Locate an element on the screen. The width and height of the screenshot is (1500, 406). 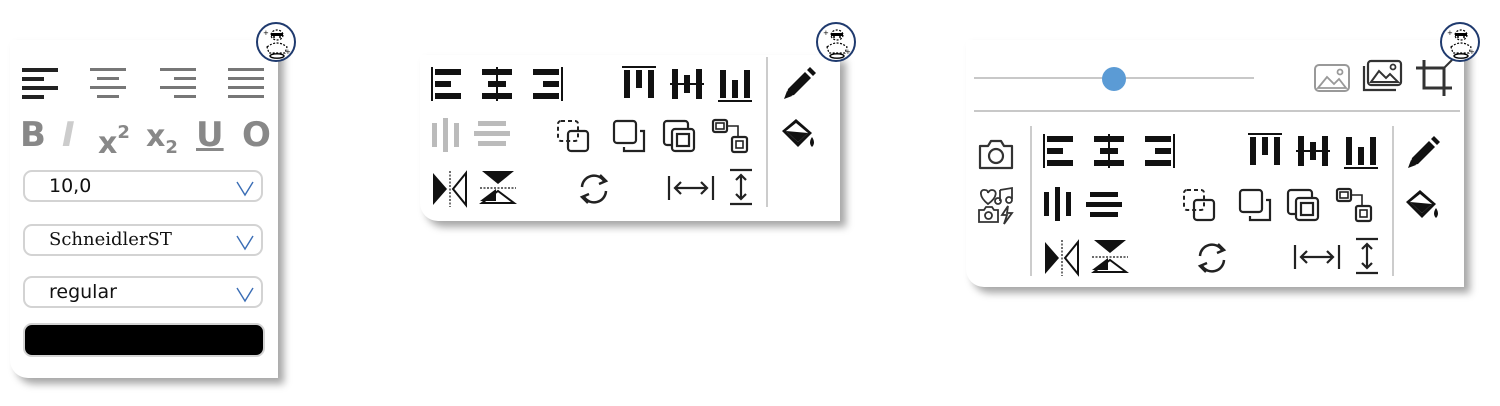
align-left-icon is located at coordinates (41, 84).